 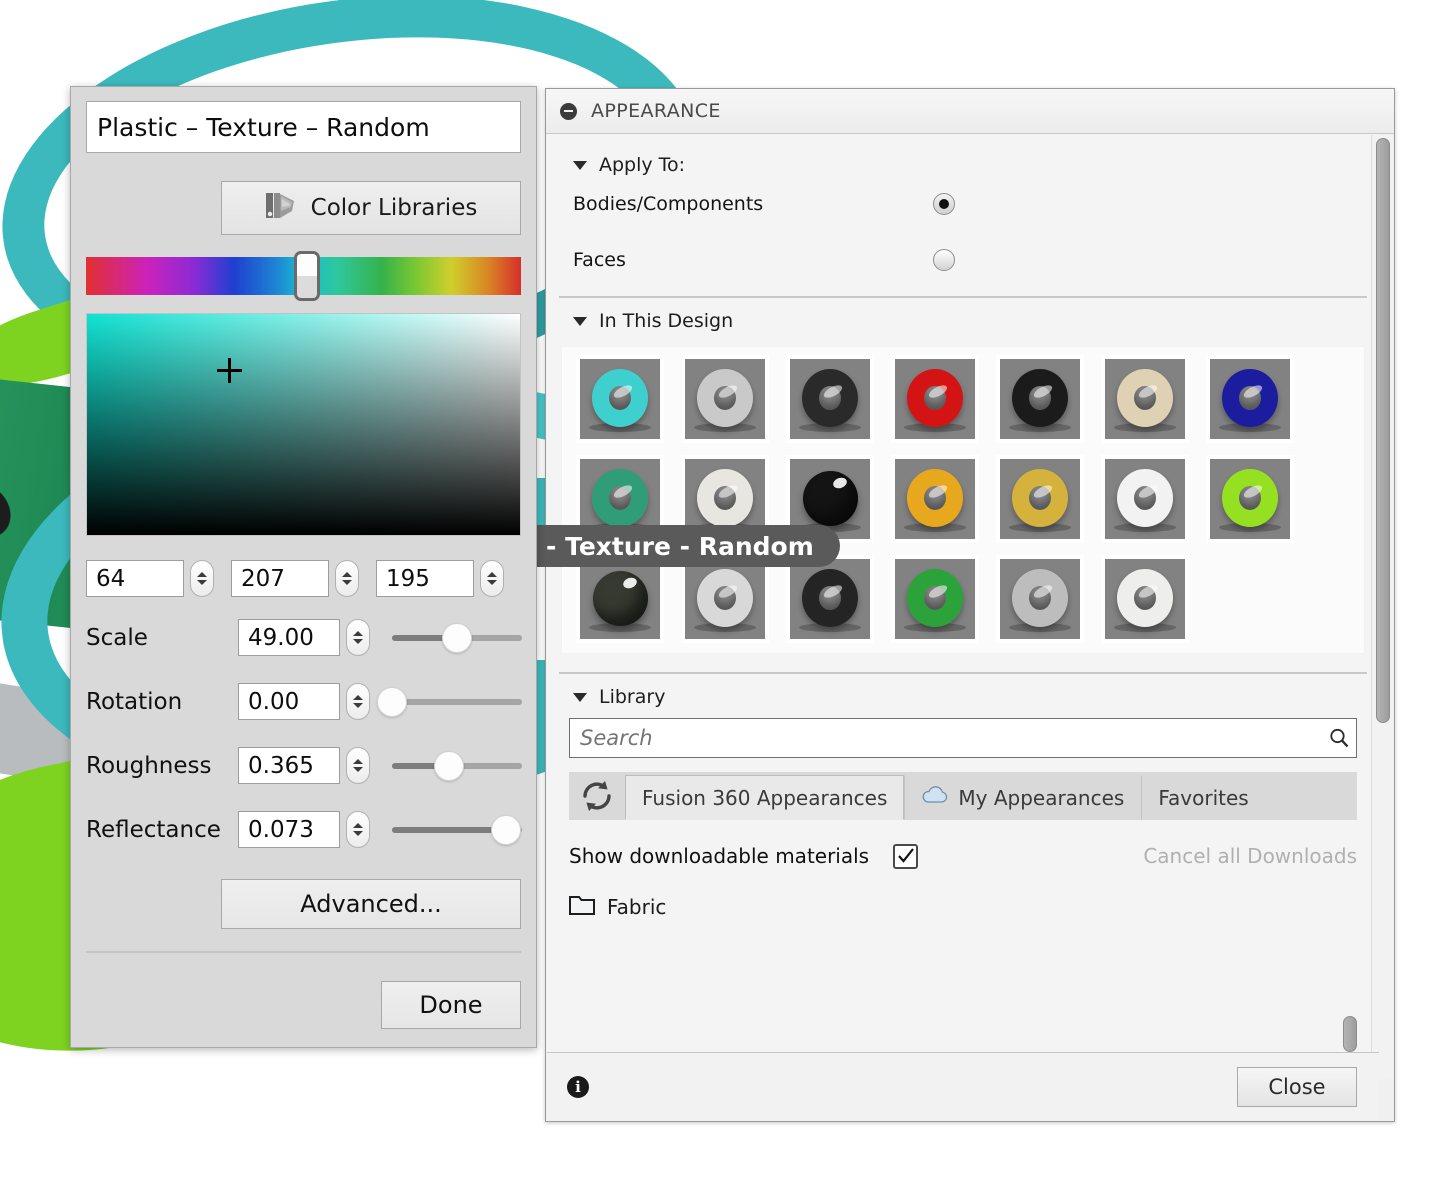 I want to click on apply-to-option-faces: Faces, so click(x=963, y=260).